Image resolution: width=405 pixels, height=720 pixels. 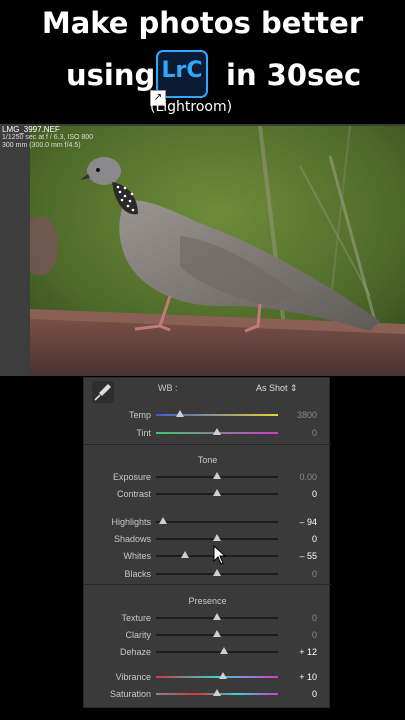 I want to click on dehaze-slider-row: Dehaze + 12, so click(x=207, y=652).